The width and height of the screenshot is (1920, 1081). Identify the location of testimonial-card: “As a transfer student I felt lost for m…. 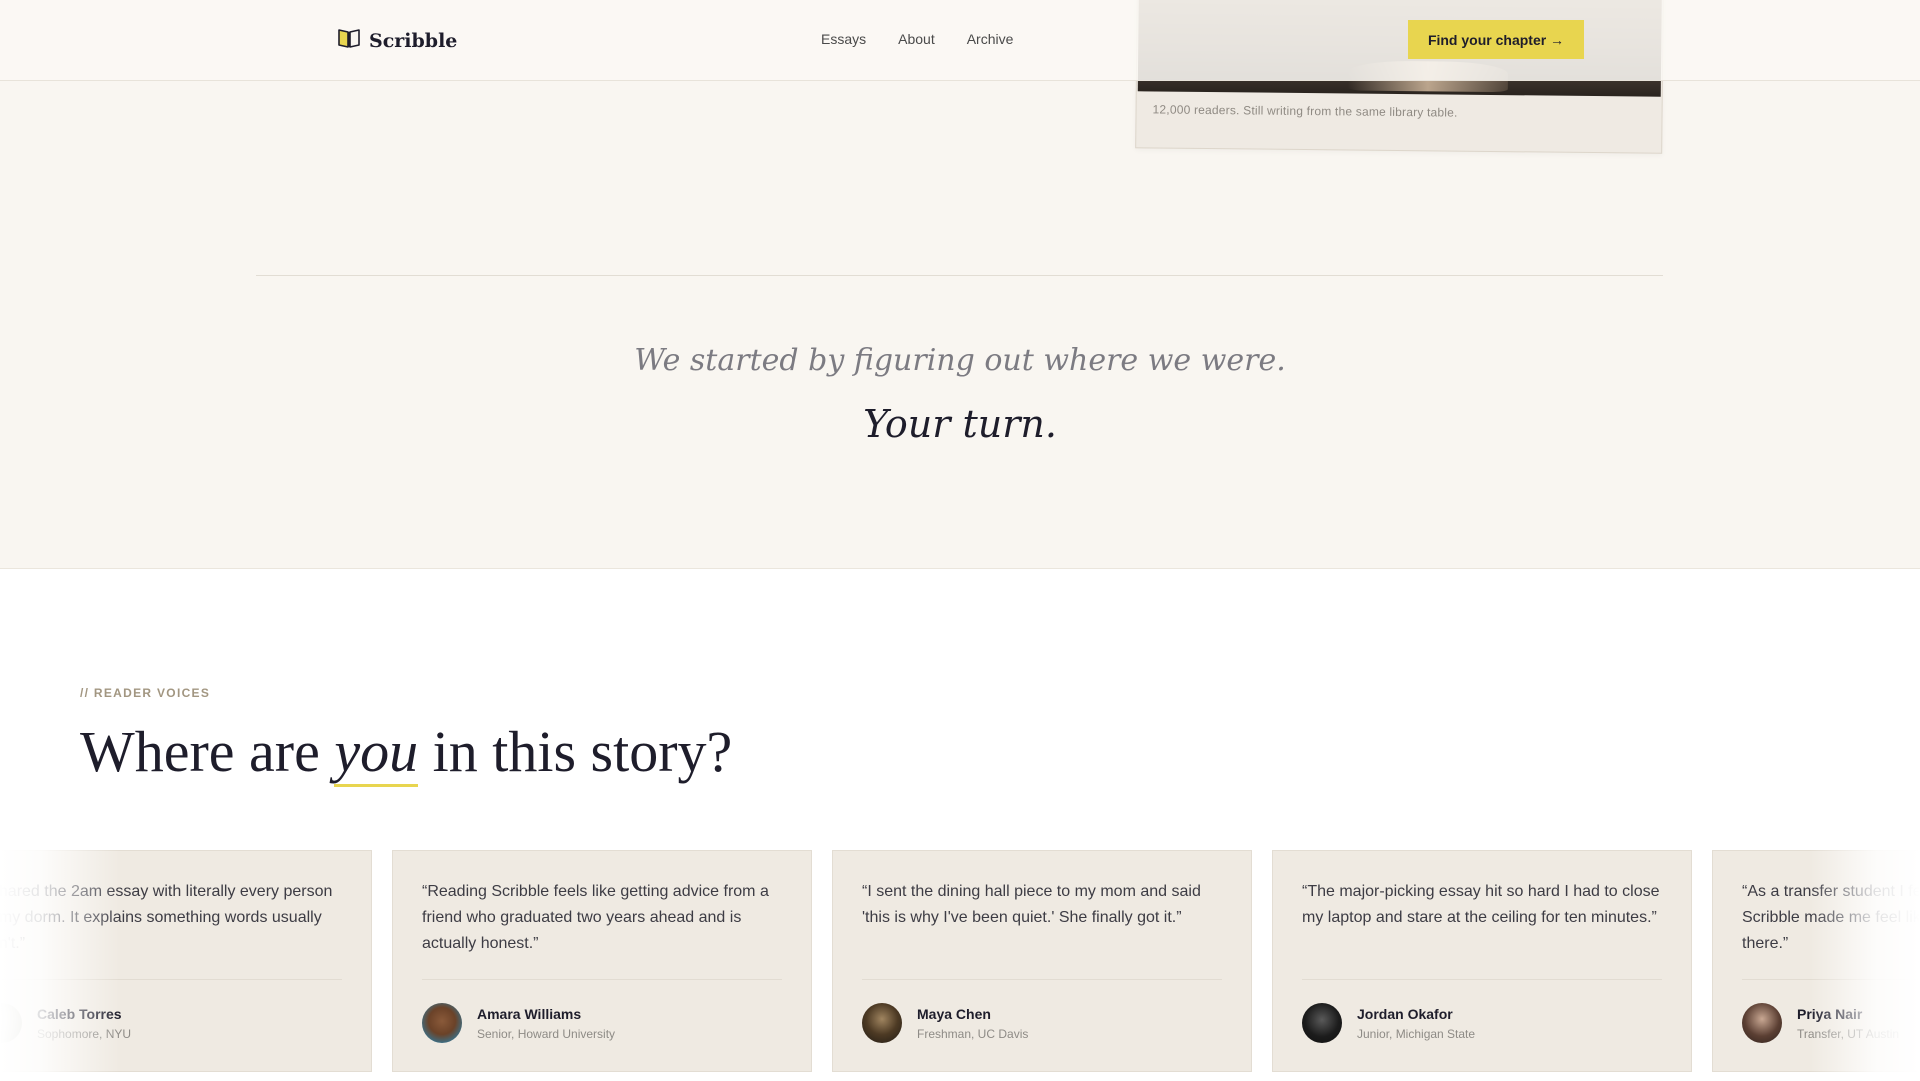
(1816, 961).